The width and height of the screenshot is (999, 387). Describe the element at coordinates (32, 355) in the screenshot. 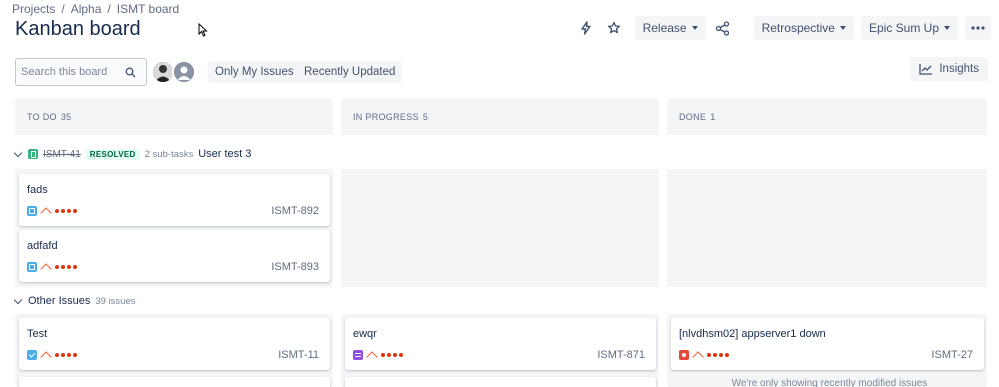

I see `task-icon` at that location.